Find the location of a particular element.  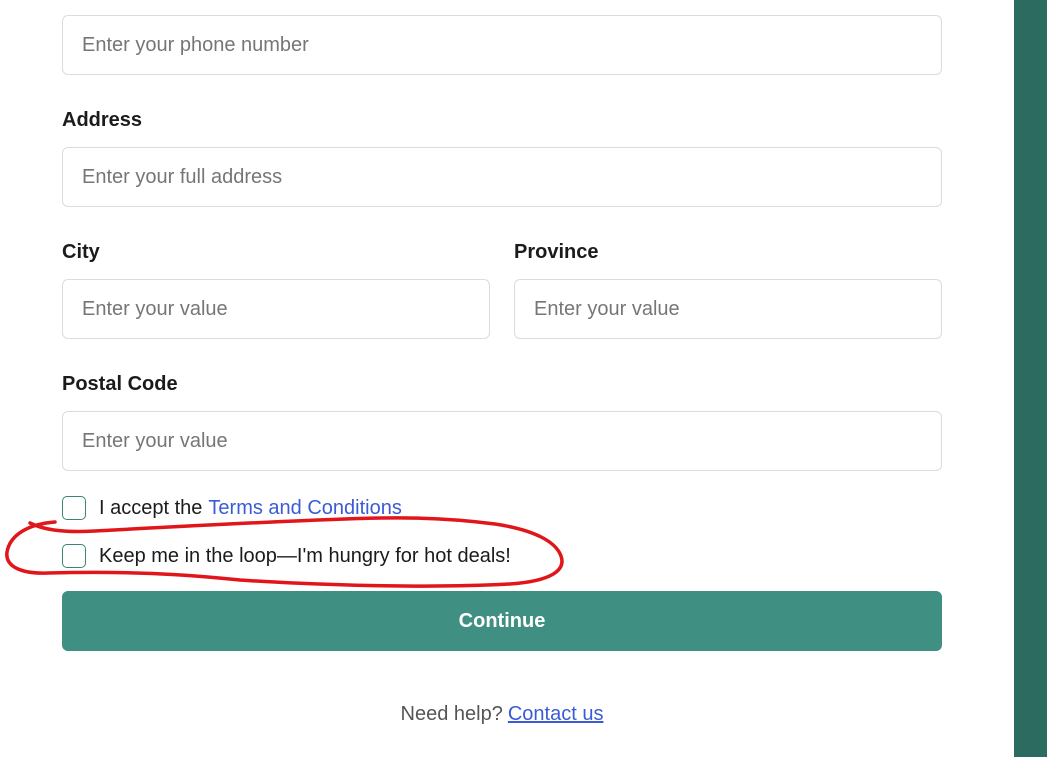

postal-code-label: Postal Code is located at coordinates (120, 384).